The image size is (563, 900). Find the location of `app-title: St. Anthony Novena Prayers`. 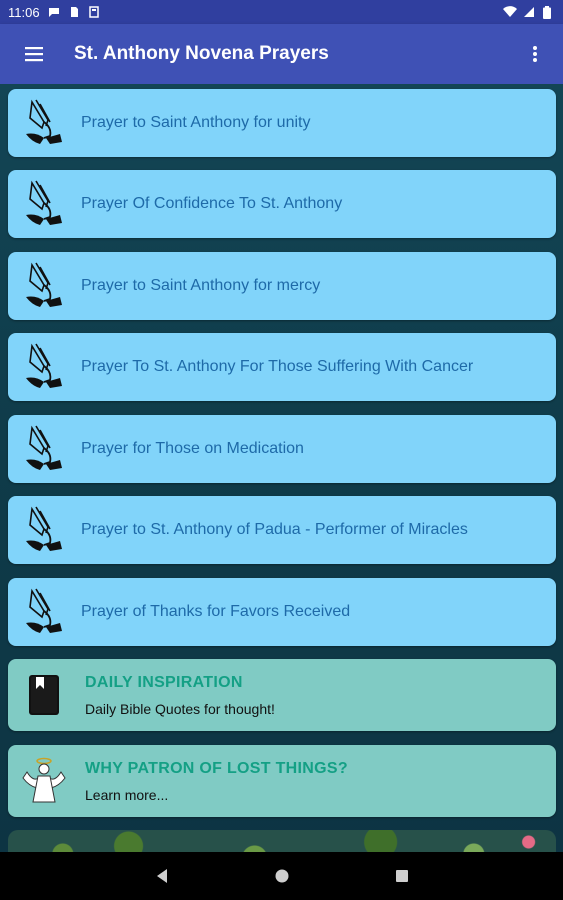

app-title: St. Anthony Novena Prayers is located at coordinates (201, 53).